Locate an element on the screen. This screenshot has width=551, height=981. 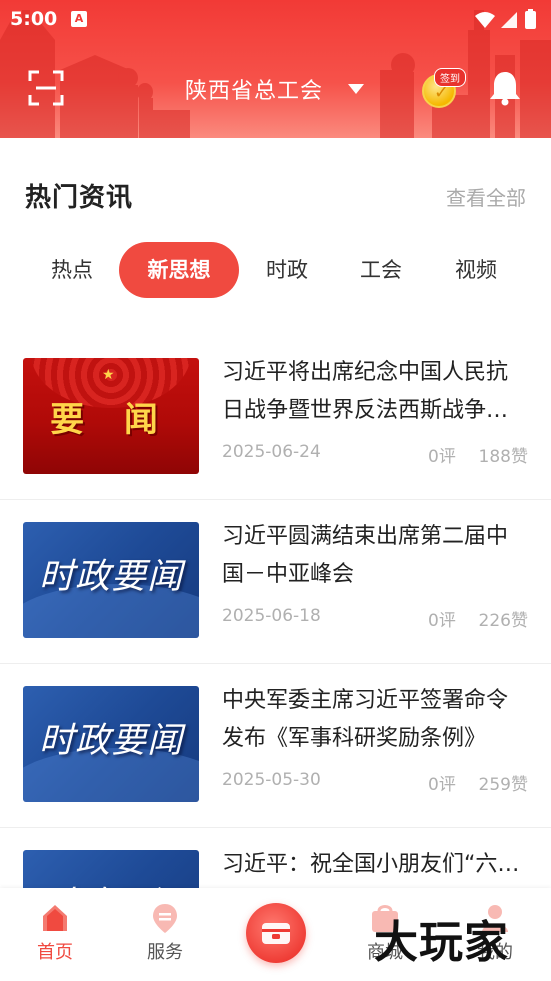
checkin-button: ✓ 签到 is located at coordinates (446, 89).